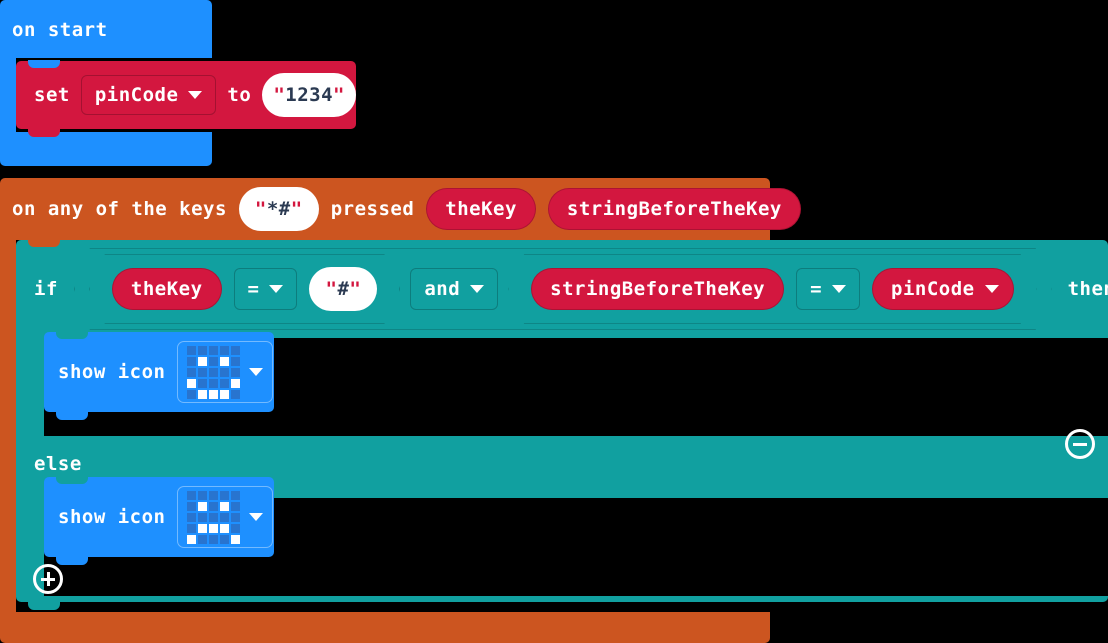  Describe the element at coordinates (674, 209) in the screenshot. I see `param-stringbeforethekey: stringBeforeTheKey` at that location.